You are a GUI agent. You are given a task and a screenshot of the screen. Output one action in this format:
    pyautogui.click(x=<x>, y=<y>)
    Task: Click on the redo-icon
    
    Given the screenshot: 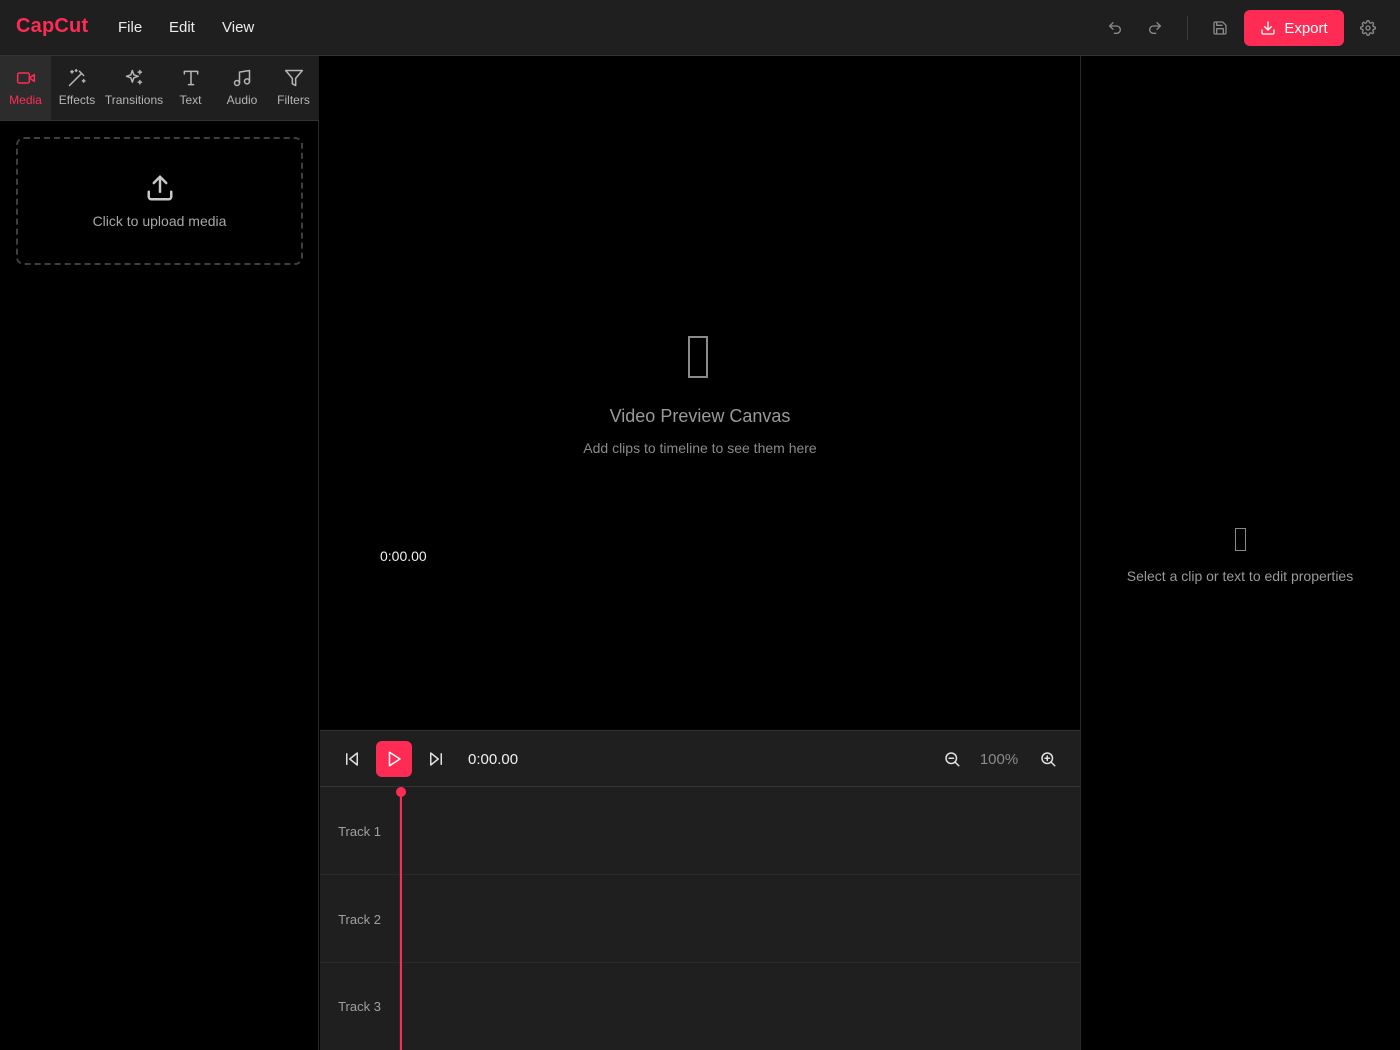 What is the action you would take?
    pyautogui.click(x=1155, y=28)
    